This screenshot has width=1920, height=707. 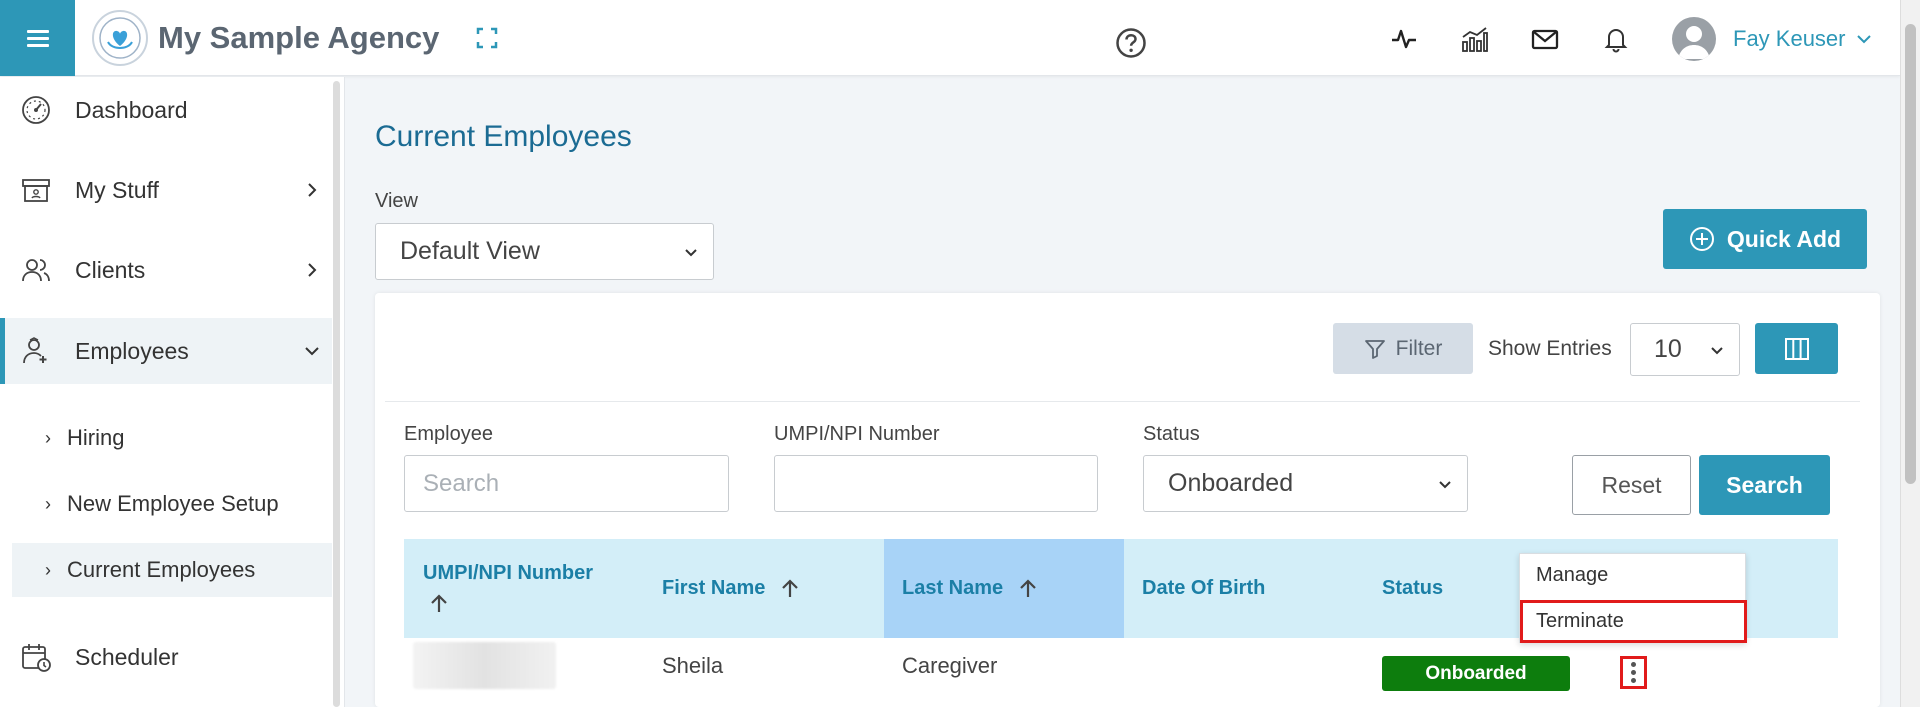 I want to click on quick-add-label: Quick Add, so click(x=1784, y=238).